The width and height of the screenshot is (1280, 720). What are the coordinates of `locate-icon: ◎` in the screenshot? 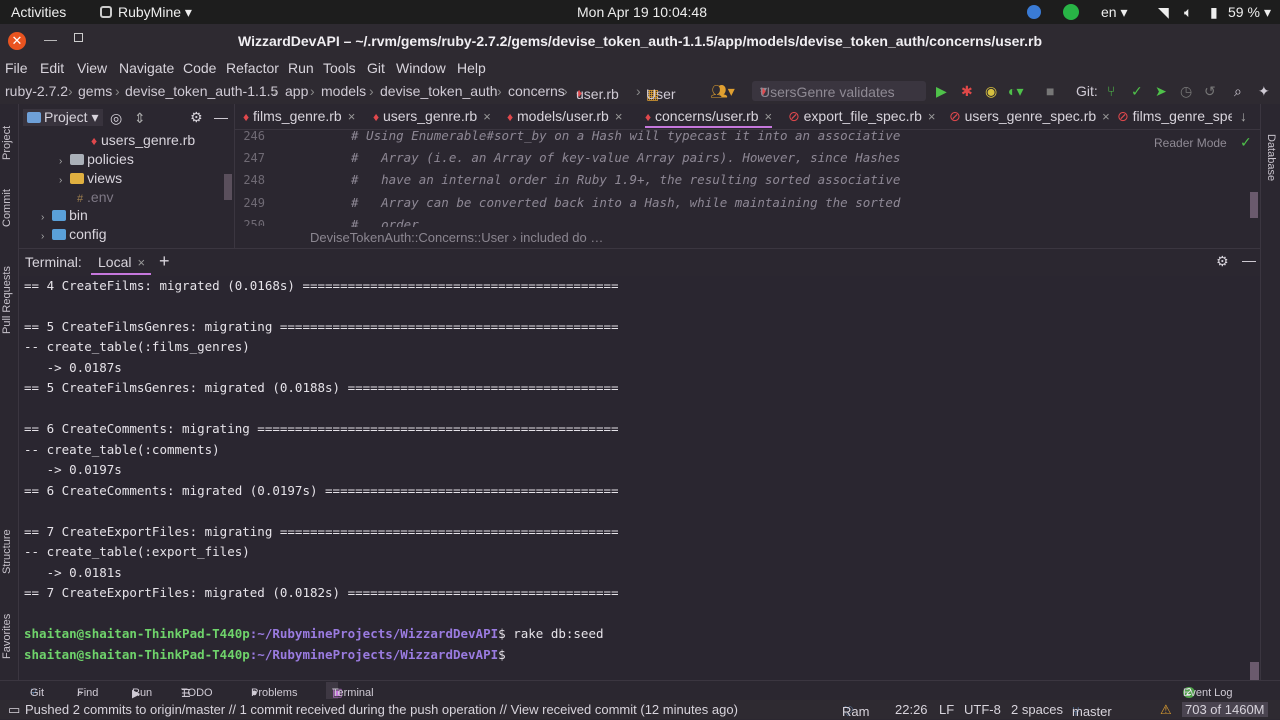 It's located at (116, 118).